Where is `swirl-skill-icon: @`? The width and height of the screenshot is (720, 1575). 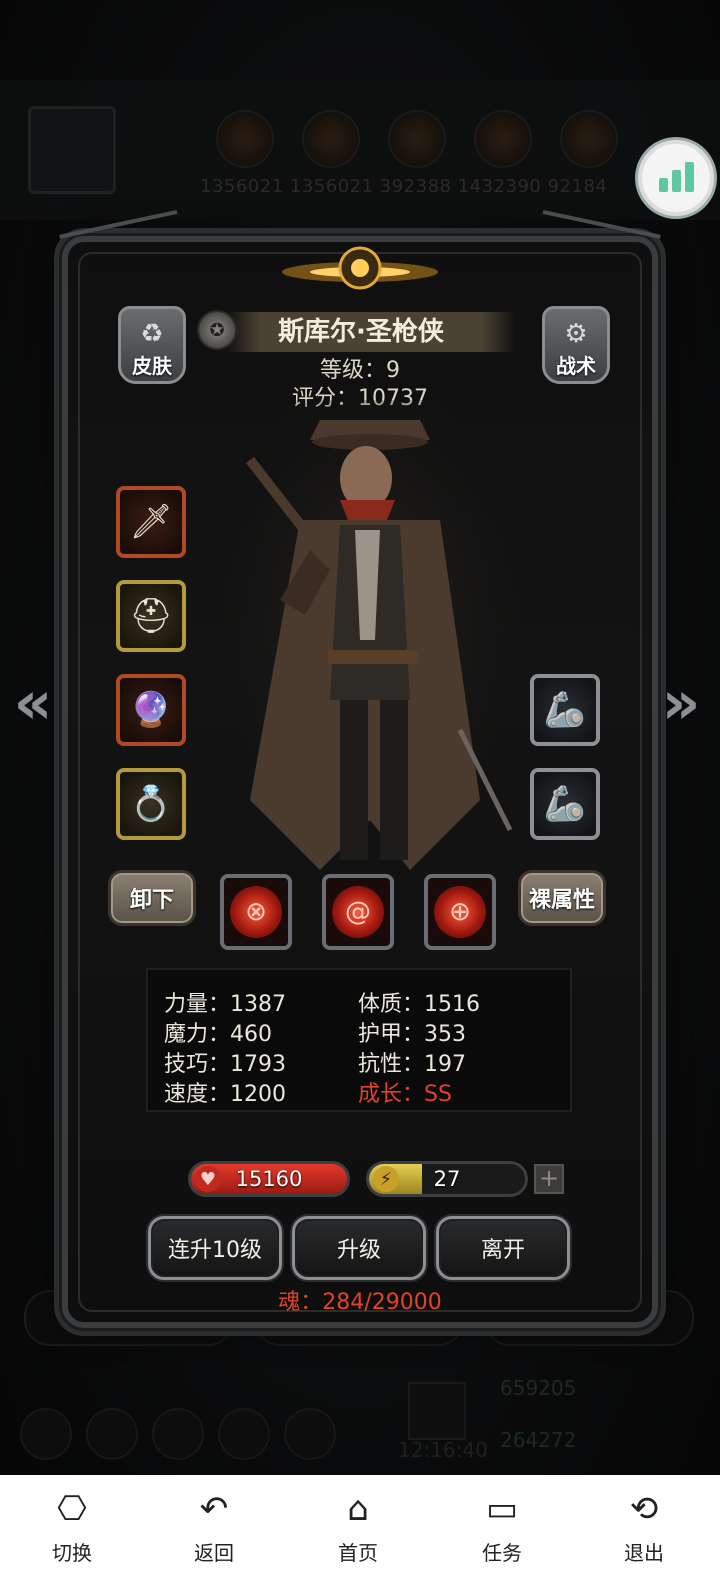
swirl-skill-icon: @ is located at coordinates (358, 912).